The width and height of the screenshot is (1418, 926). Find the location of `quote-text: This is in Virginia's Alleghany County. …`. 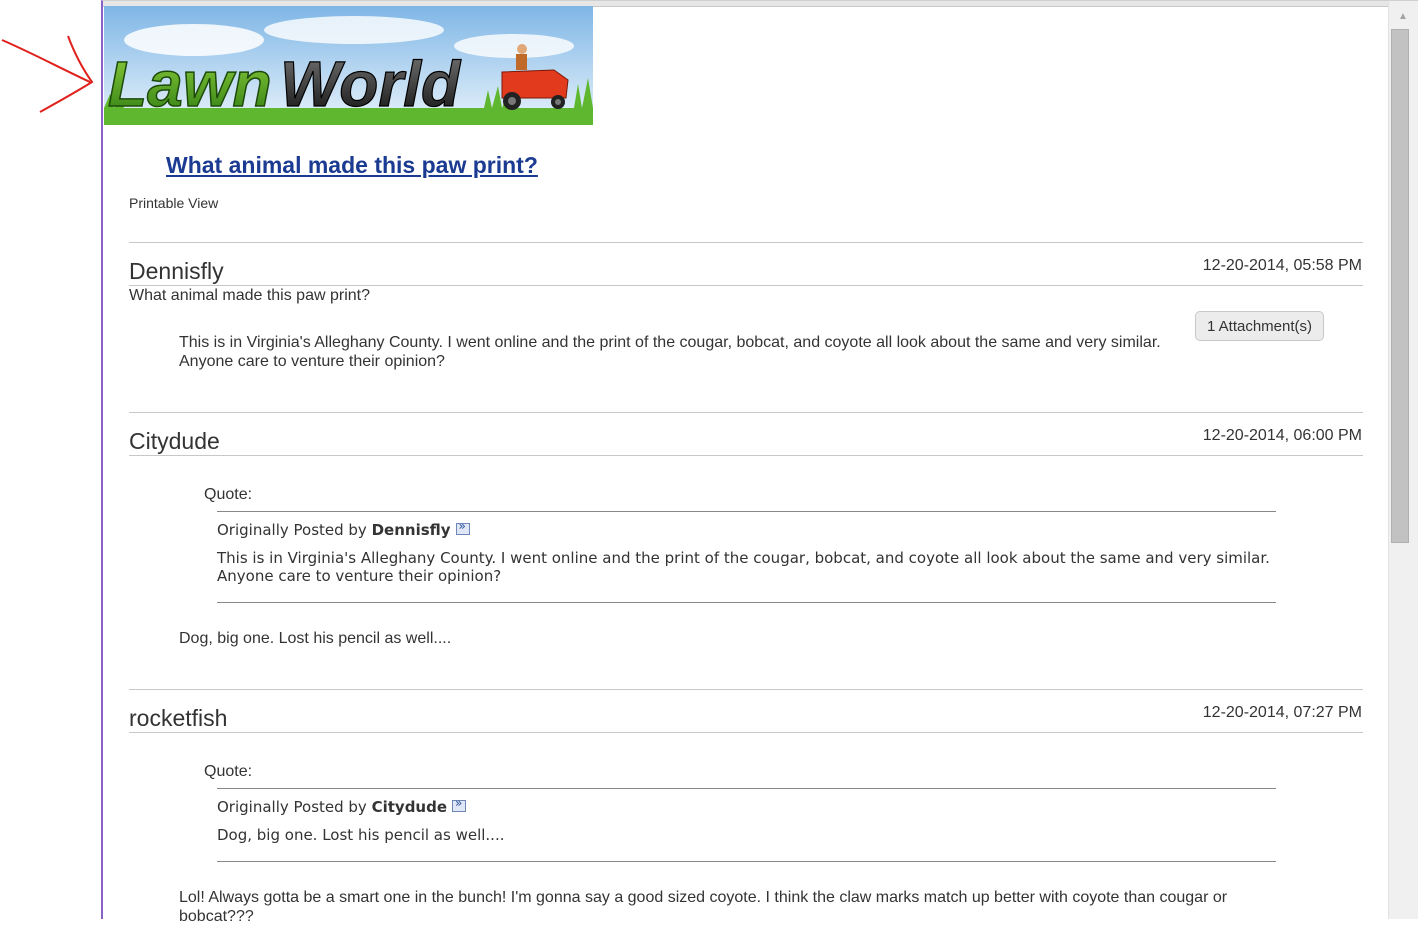

quote-text: This is in Virginia's Alleghany County. … is located at coordinates (743, 567).